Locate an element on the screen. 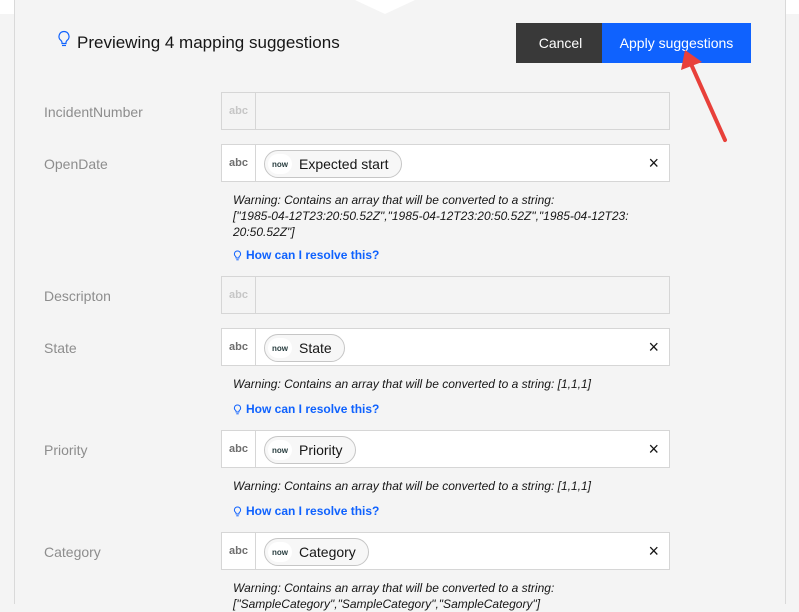 The image size is (799, 612). chip-label: Category is located at coordinates (327, 552).